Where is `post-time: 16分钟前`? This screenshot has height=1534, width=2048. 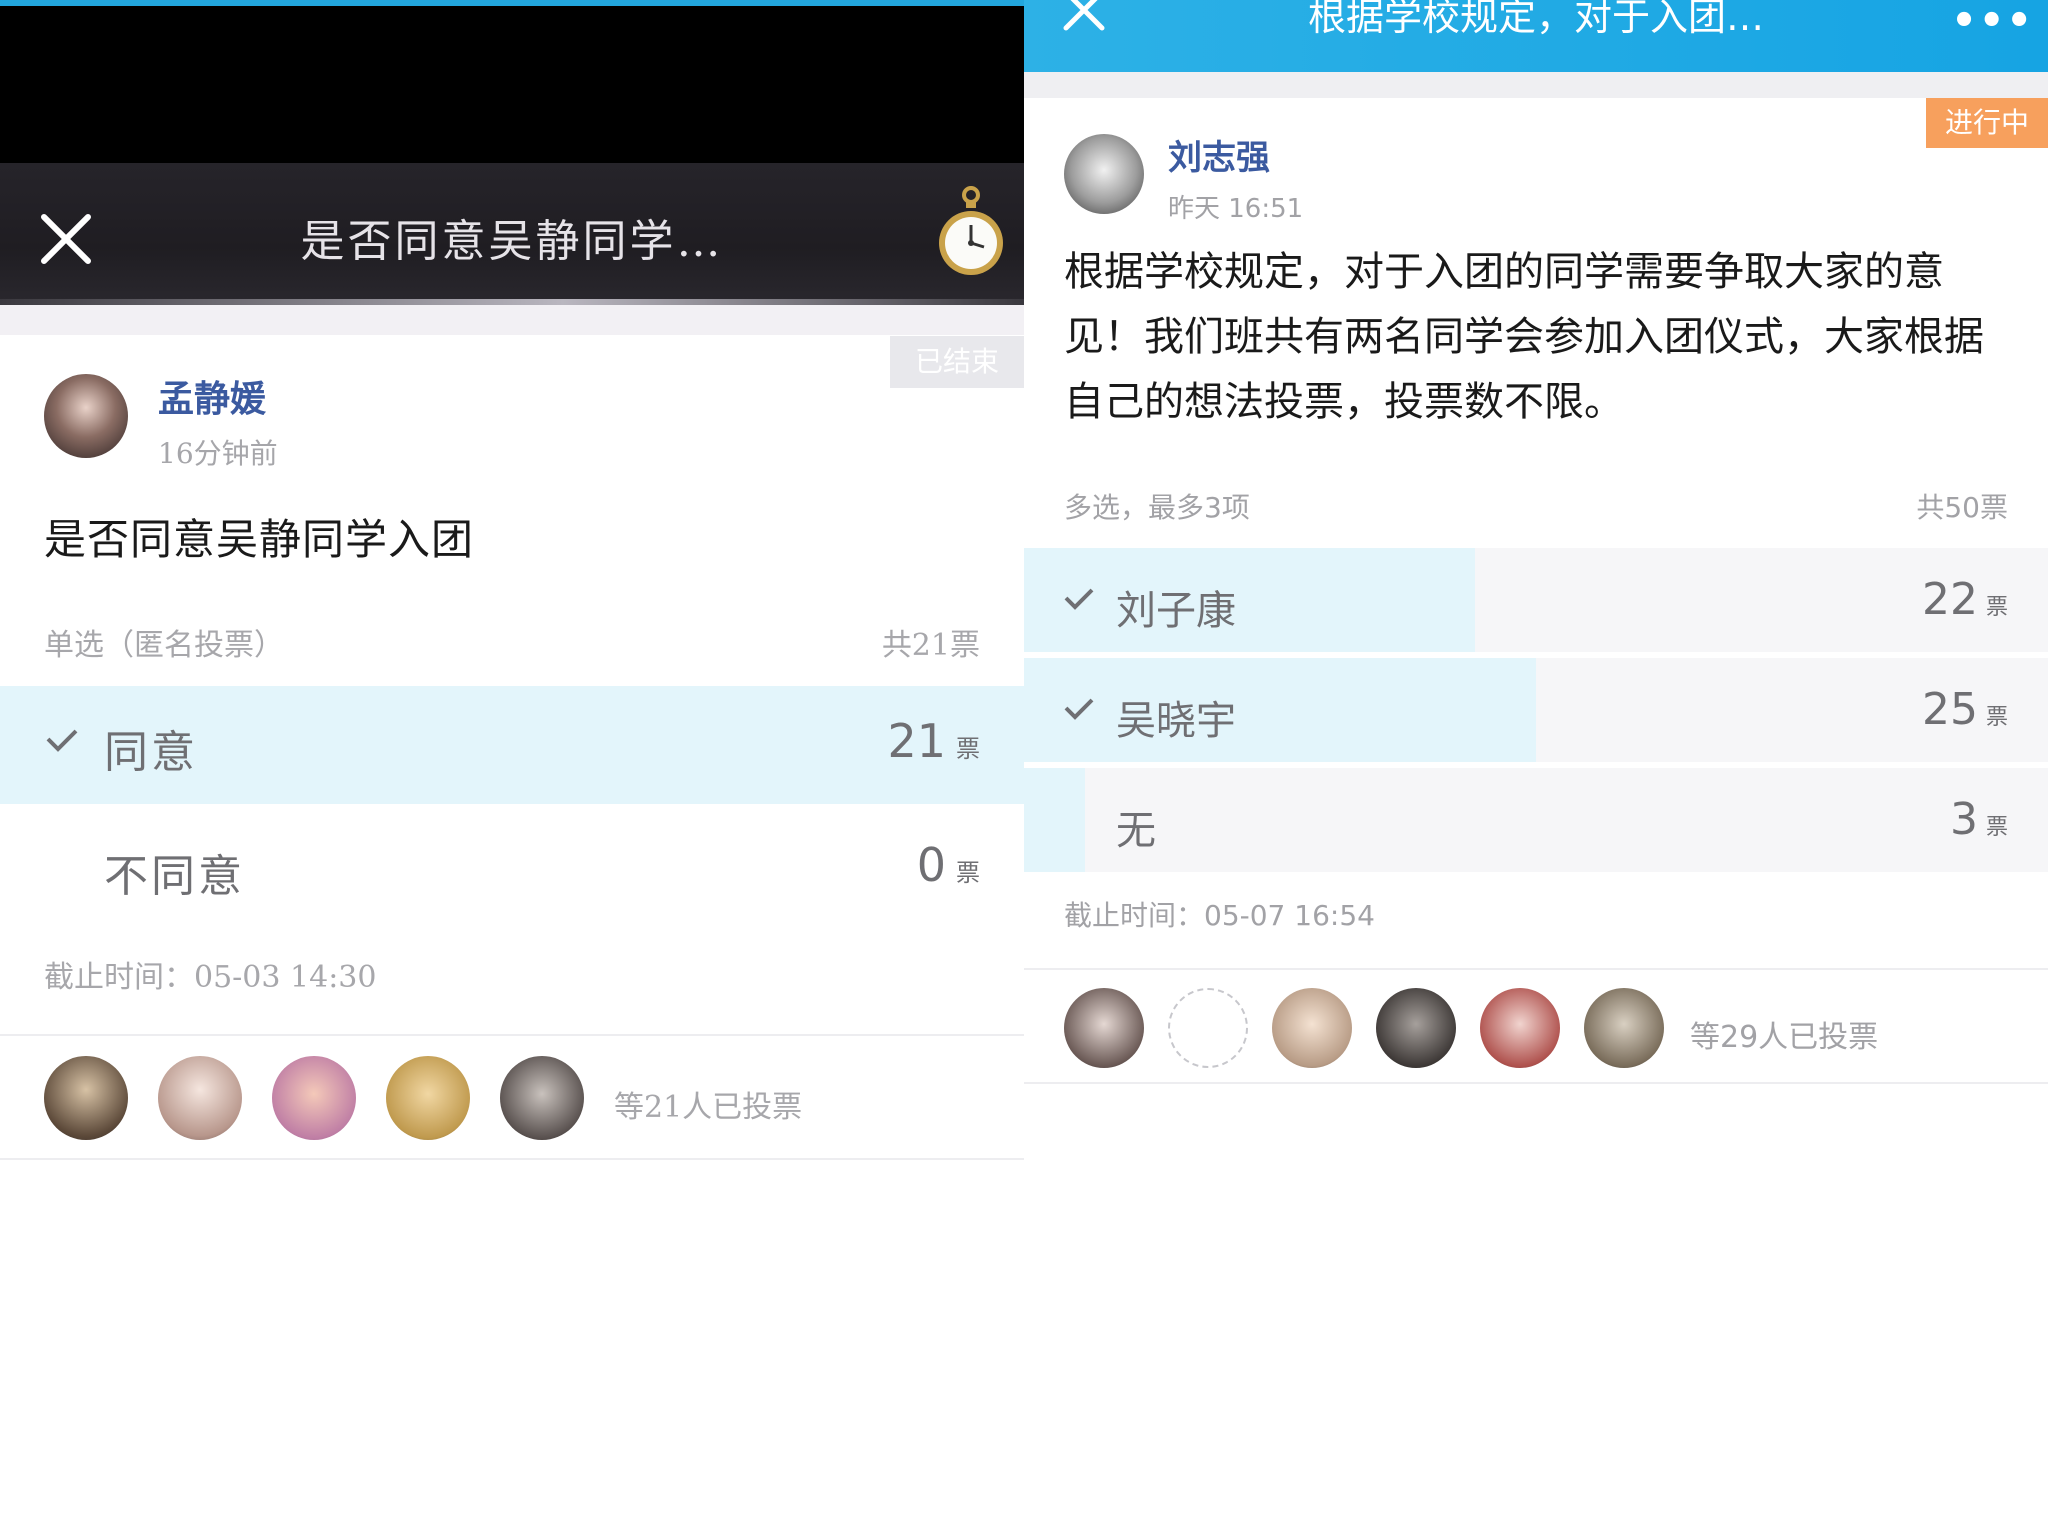
post-time: 16分钟前 is located at coordinates (218, 453).